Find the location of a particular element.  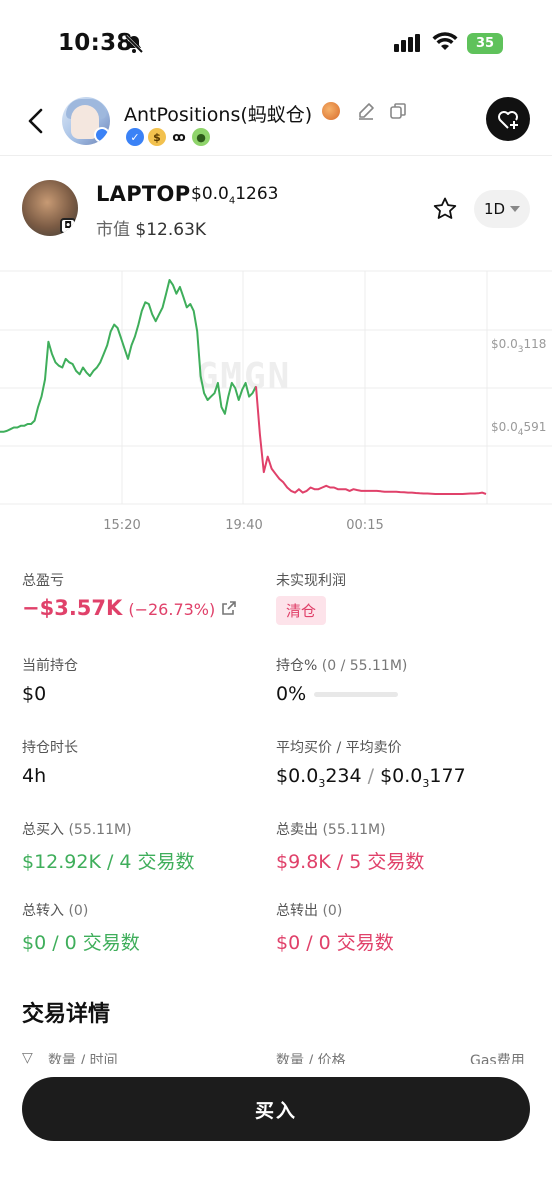

frog-icon: ● is located at coordinates (201, 137).